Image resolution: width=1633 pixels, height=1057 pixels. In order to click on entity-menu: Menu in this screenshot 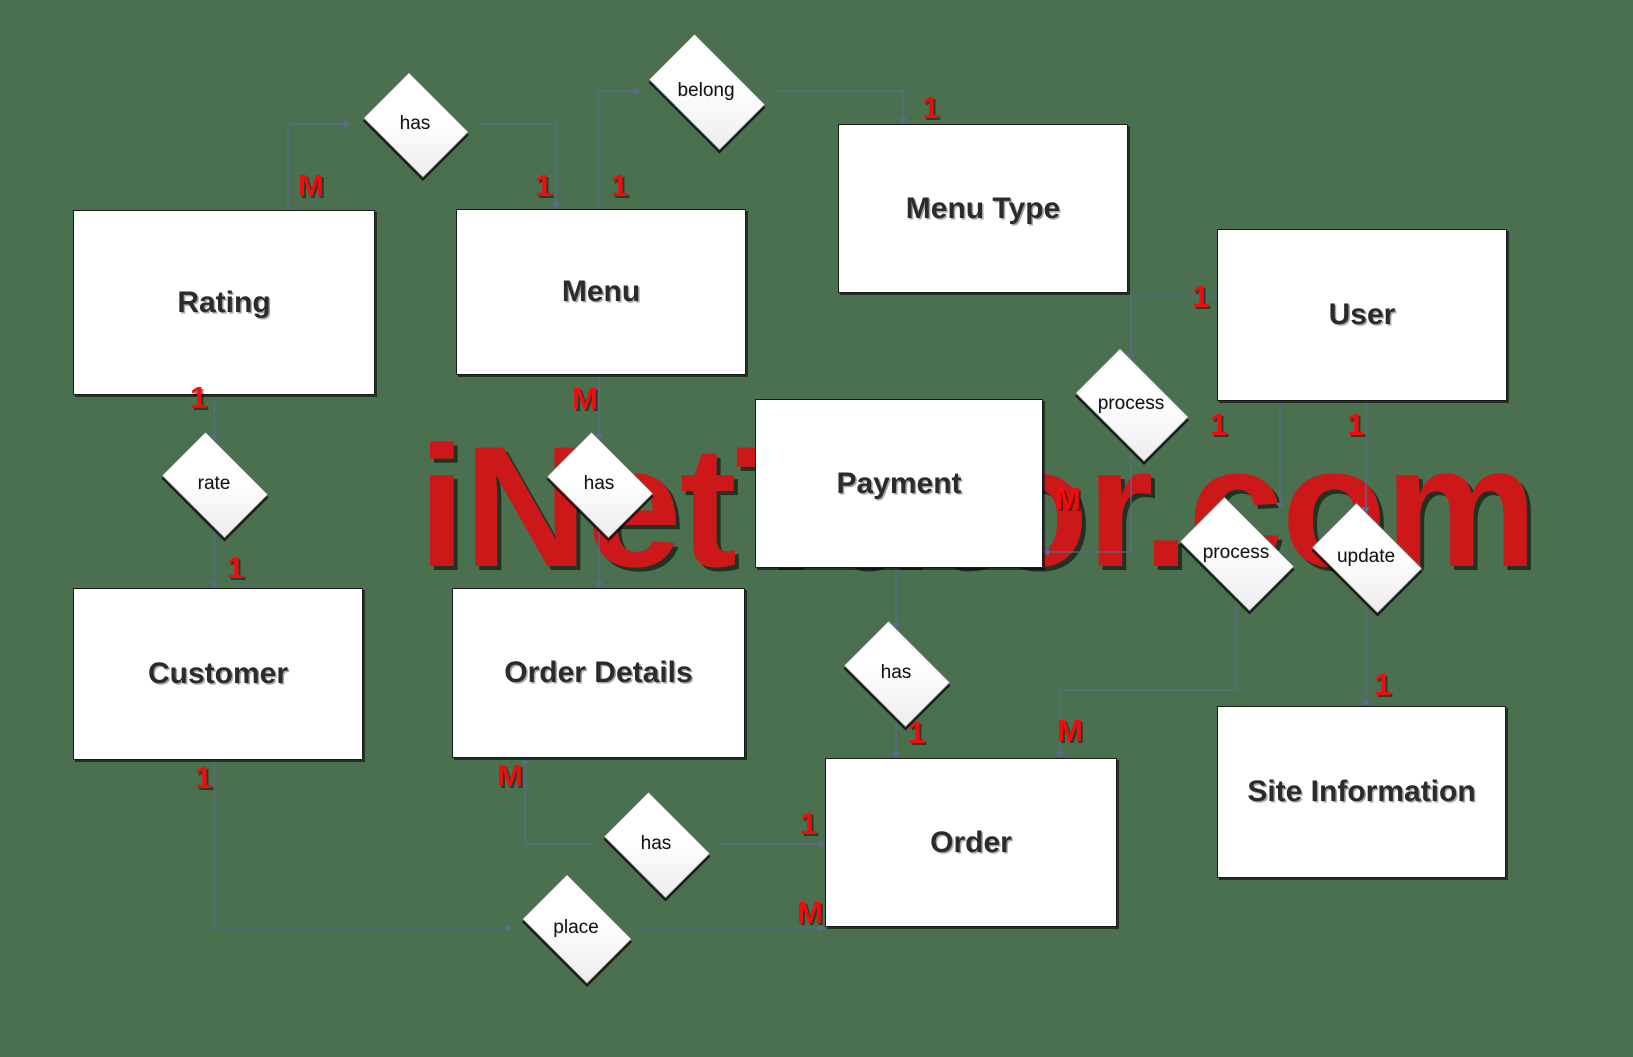, I will do `click(601, 292)`.